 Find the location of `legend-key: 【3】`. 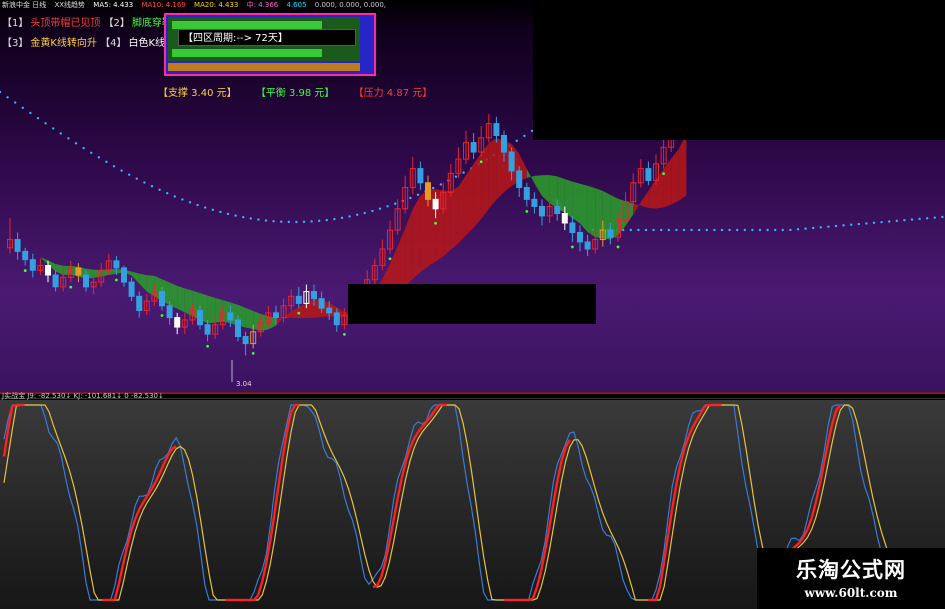

legend-key: 【3】 is located at coordinates (15, 43).